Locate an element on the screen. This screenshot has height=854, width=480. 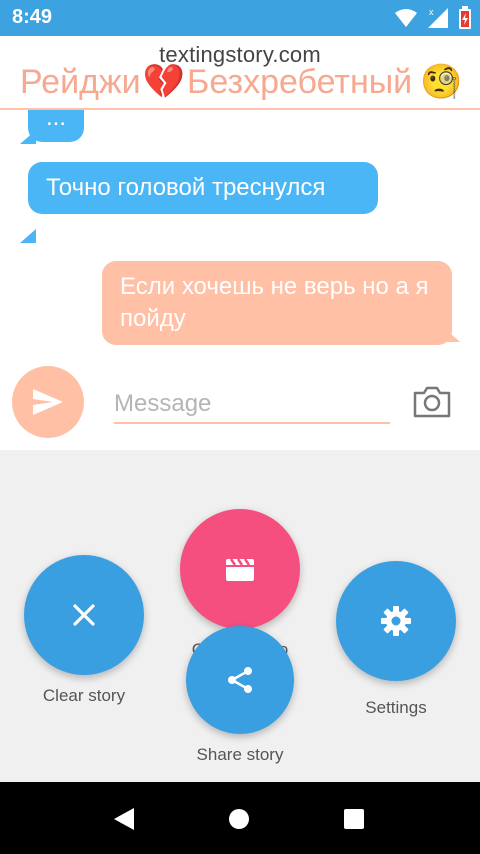
broken-heart-emoji: 💔 is located at coordinates (164, 82).